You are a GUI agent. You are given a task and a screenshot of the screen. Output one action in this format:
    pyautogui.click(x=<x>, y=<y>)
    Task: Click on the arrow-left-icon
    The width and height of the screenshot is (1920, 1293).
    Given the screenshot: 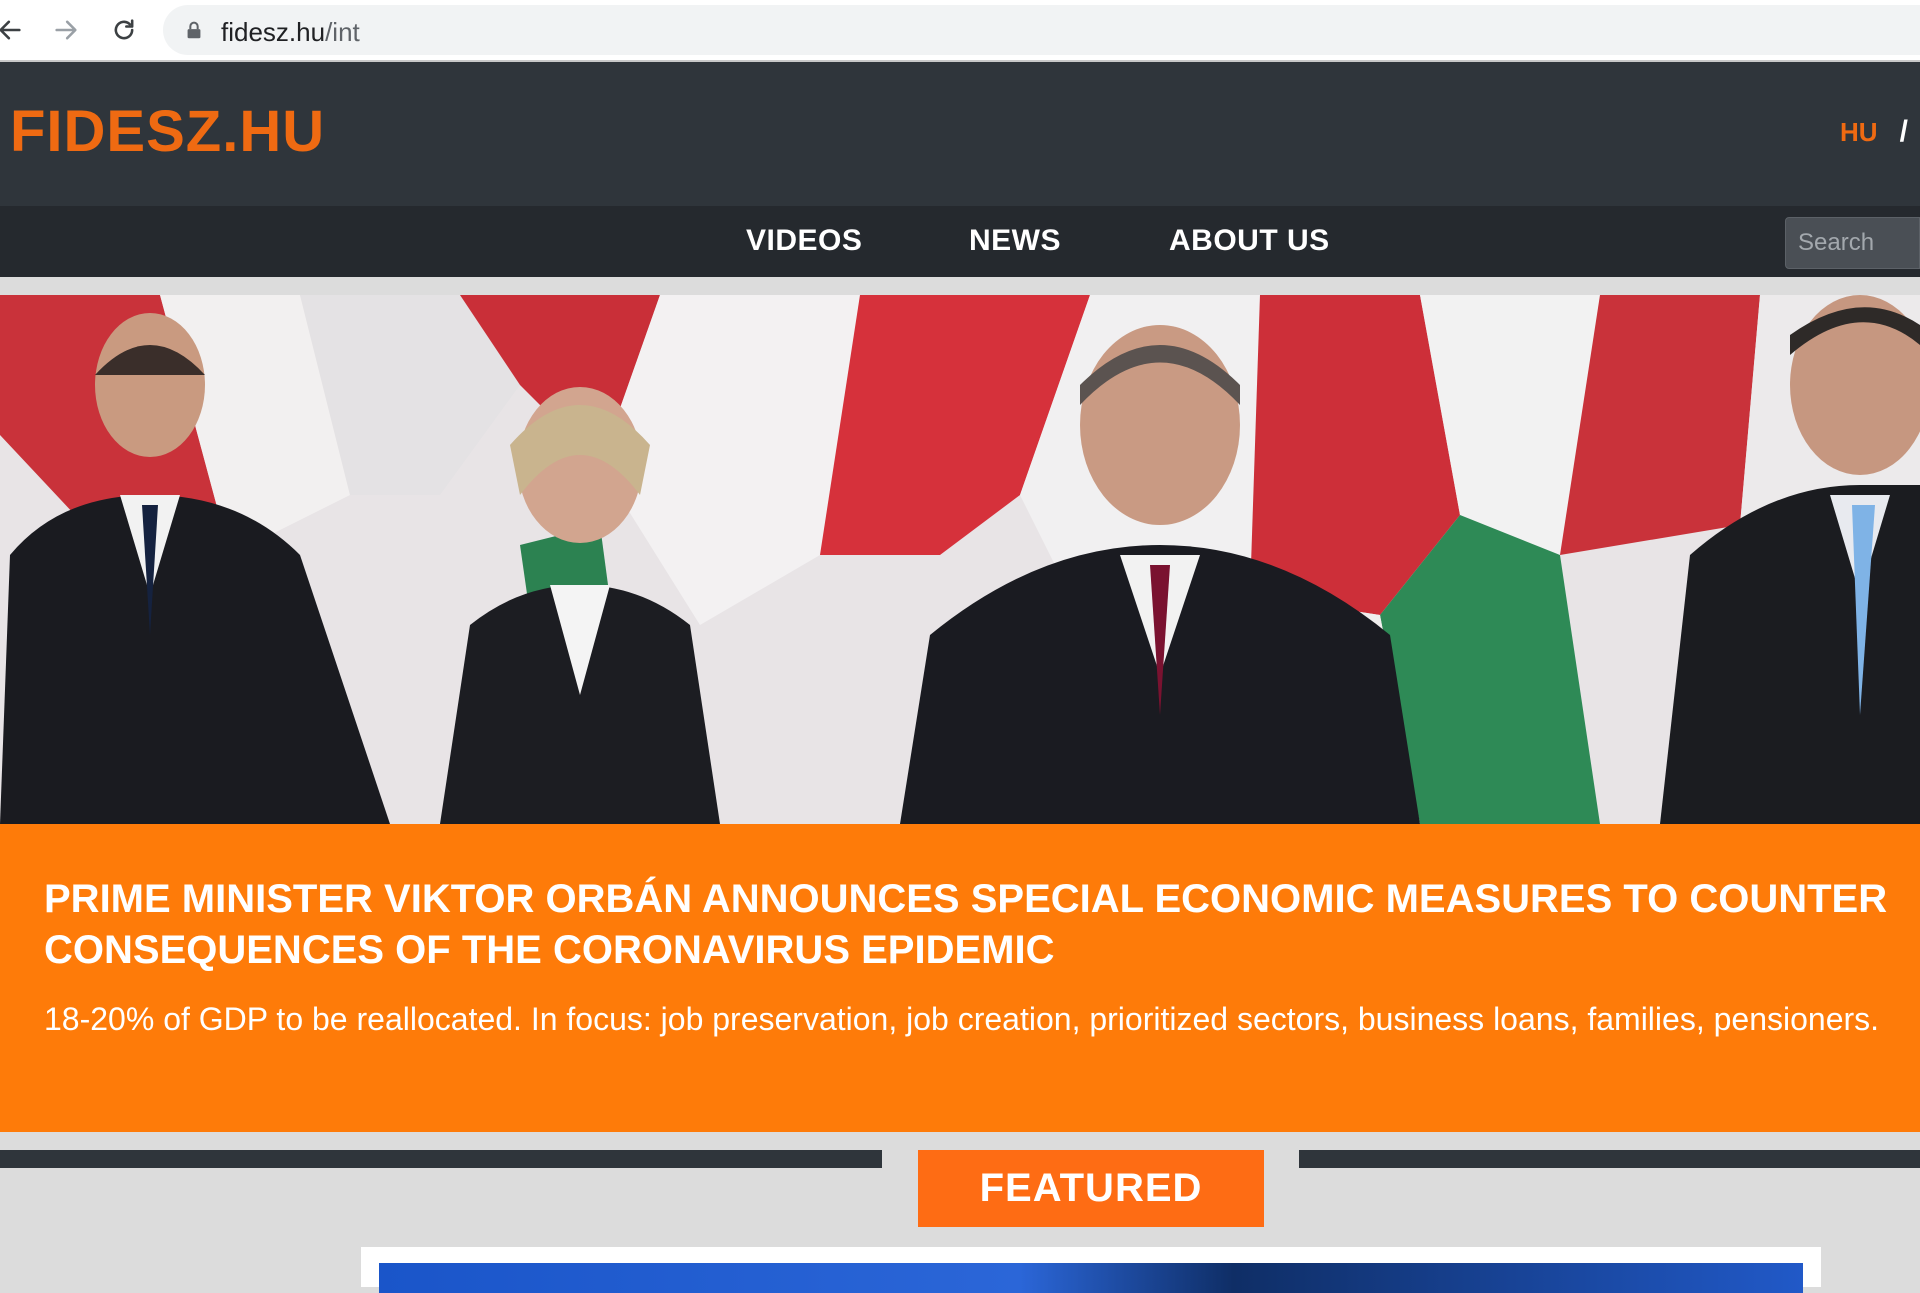 What is the action you would take?
    pyautogui.click(x=10, y=30)
    